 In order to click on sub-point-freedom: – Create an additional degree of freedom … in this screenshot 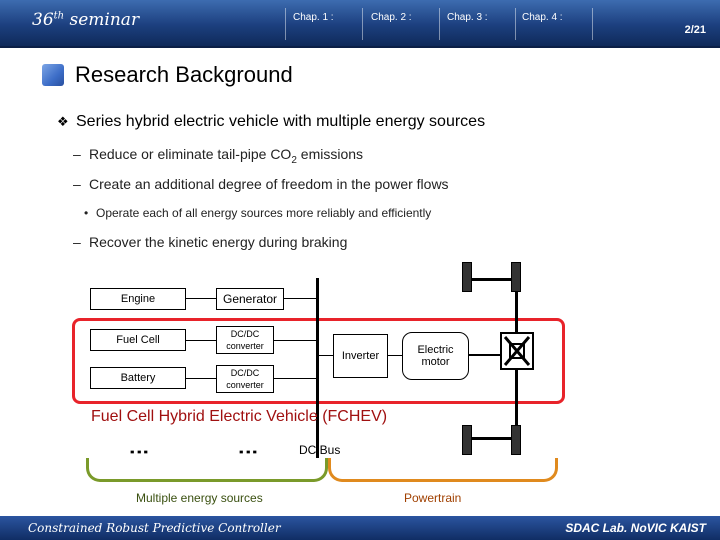, I will do `click(261, 184)`.